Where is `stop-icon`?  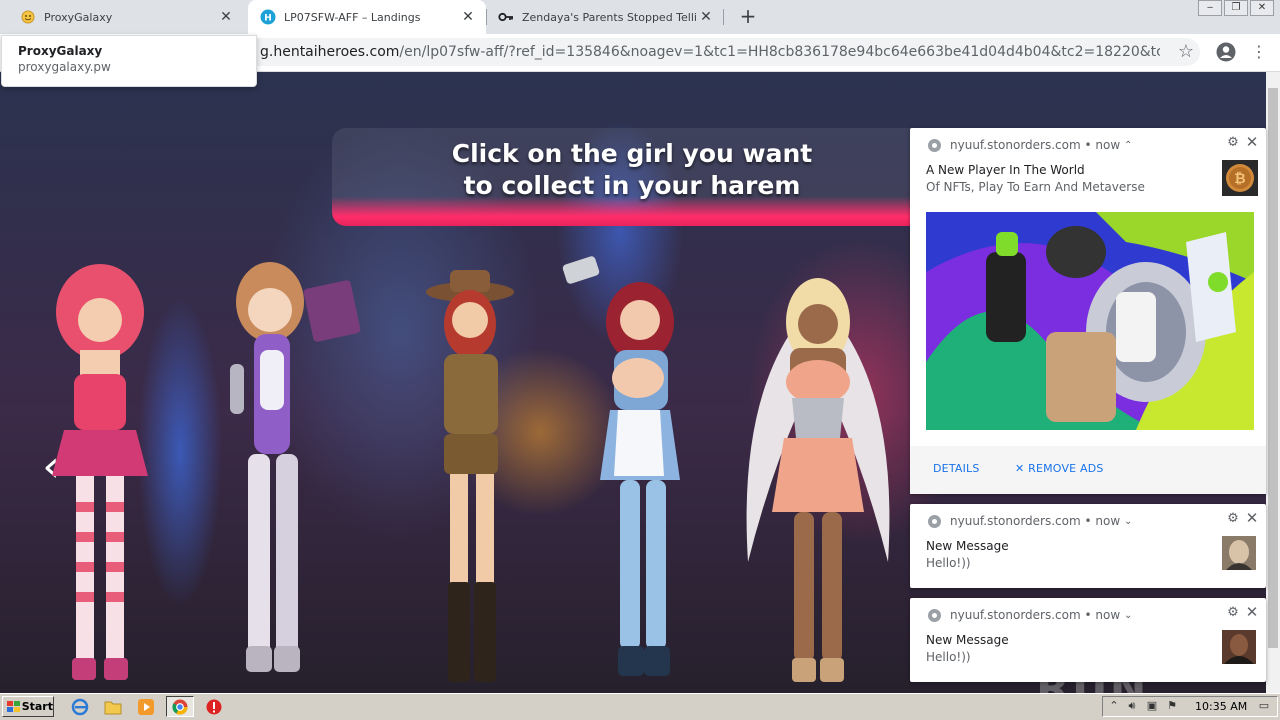 stop-icon is located at coordinates (214, 707).